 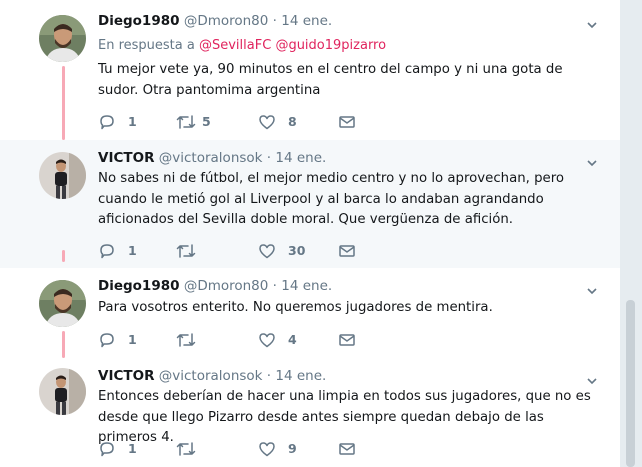 I want to click on reply-prefix: En respuesta a, so click(x=146, y=45).